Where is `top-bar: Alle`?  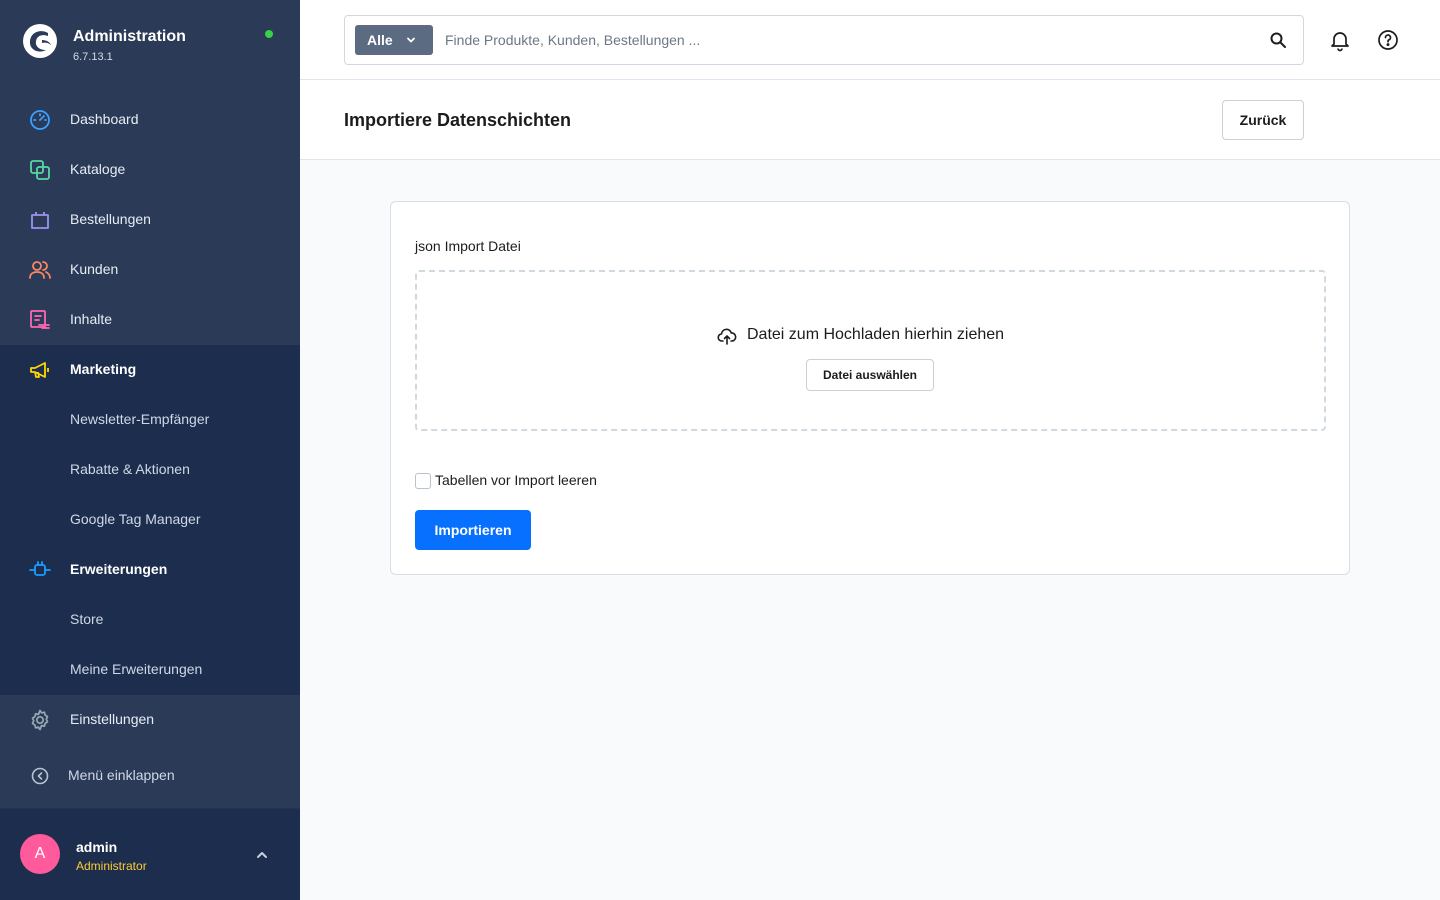 top-bar: Alle is located at coordinates (870, 40).